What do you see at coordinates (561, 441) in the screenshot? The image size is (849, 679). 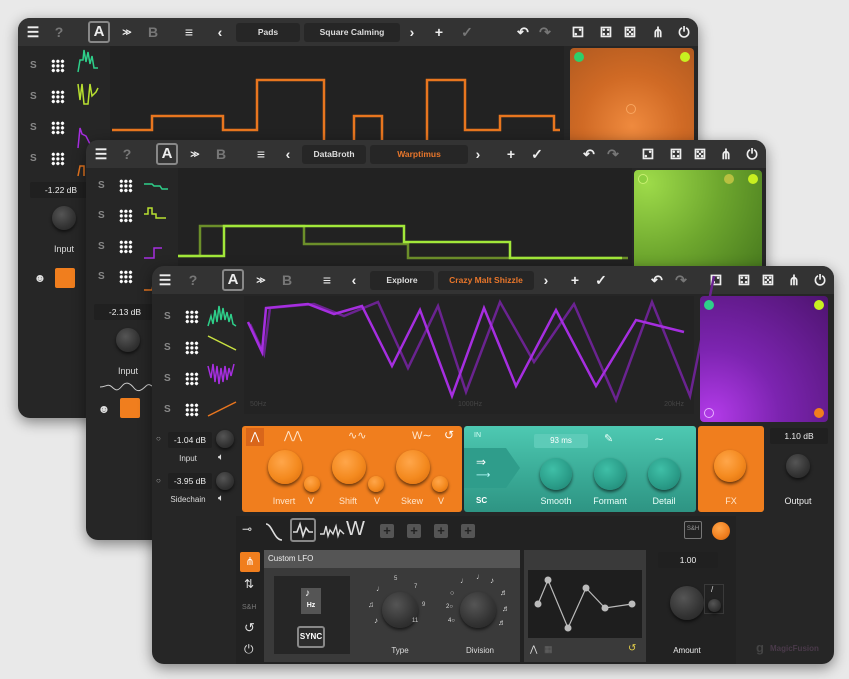 I see `time-value: 93 ms` at bounding box center [561, 441].